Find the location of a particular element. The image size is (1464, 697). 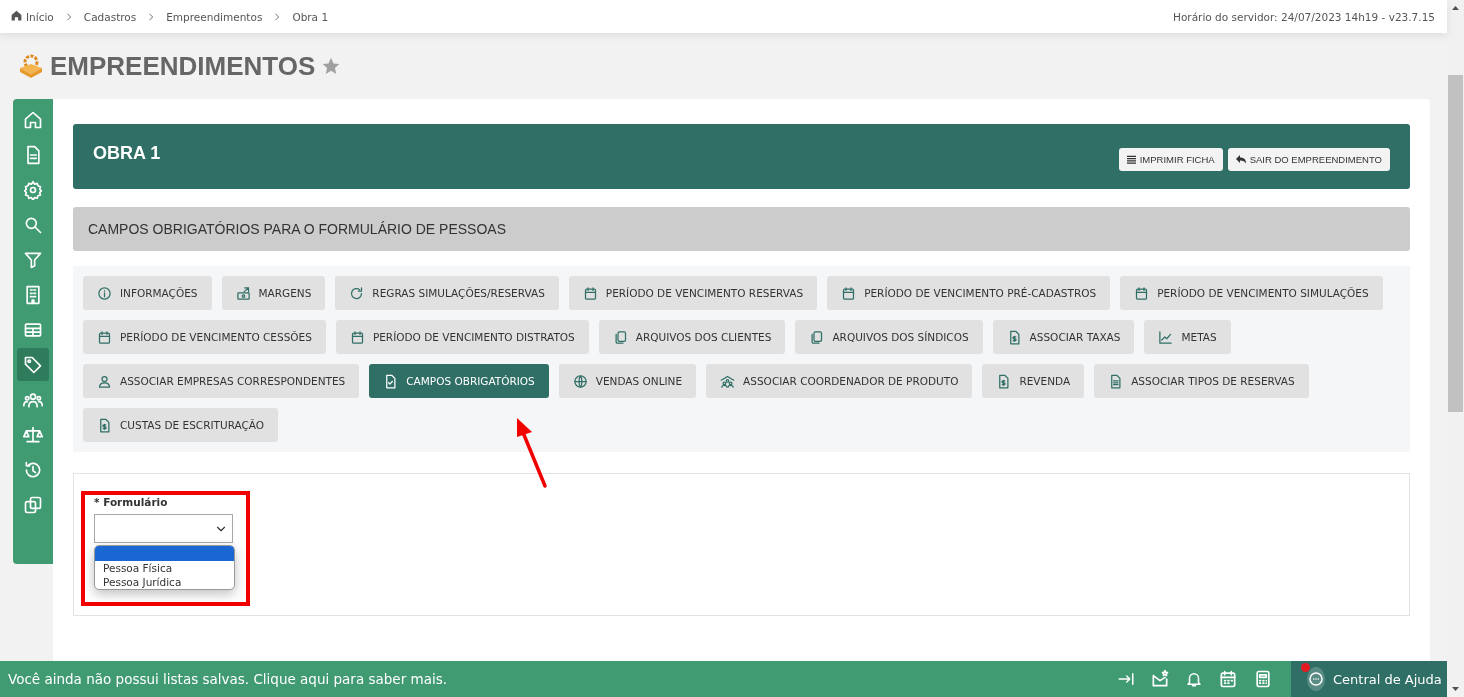

people-roof-icon is located at coordinates (728, 381).